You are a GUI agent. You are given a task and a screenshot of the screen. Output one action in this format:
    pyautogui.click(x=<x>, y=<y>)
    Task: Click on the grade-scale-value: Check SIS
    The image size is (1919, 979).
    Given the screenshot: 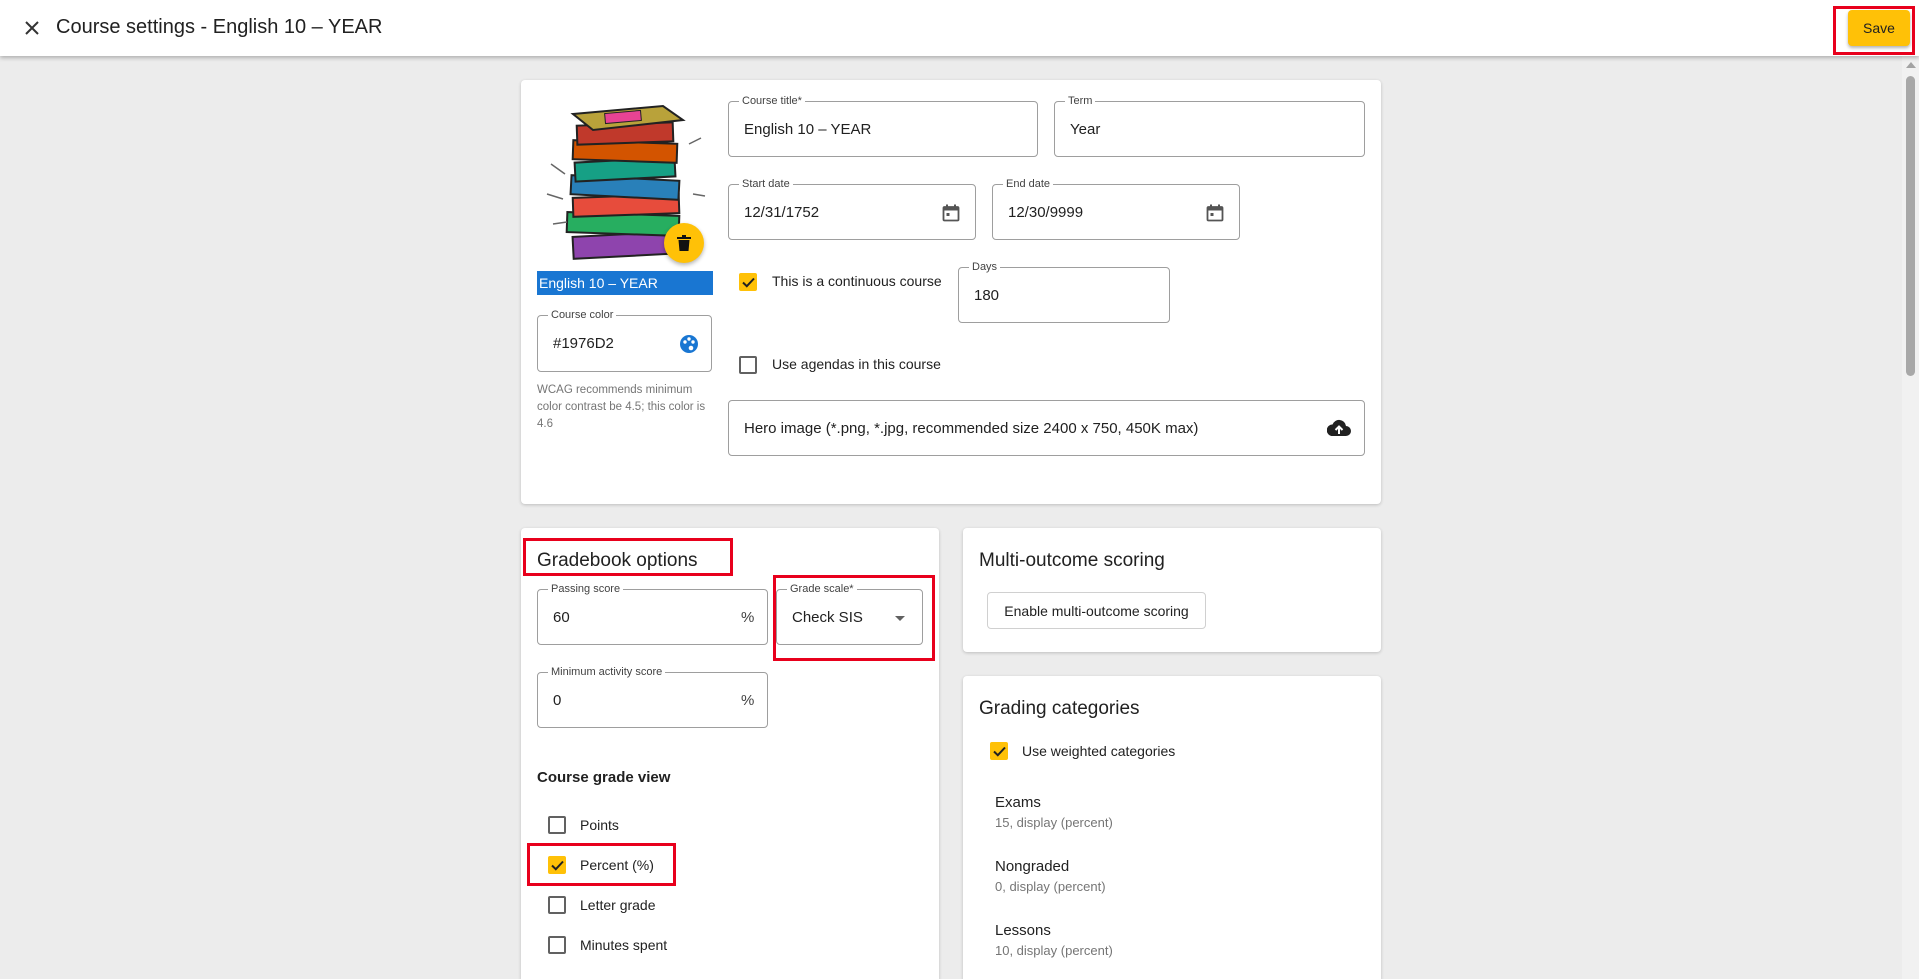 What is the action you would take?
    pyautogui.click(x=827, y=617)
    